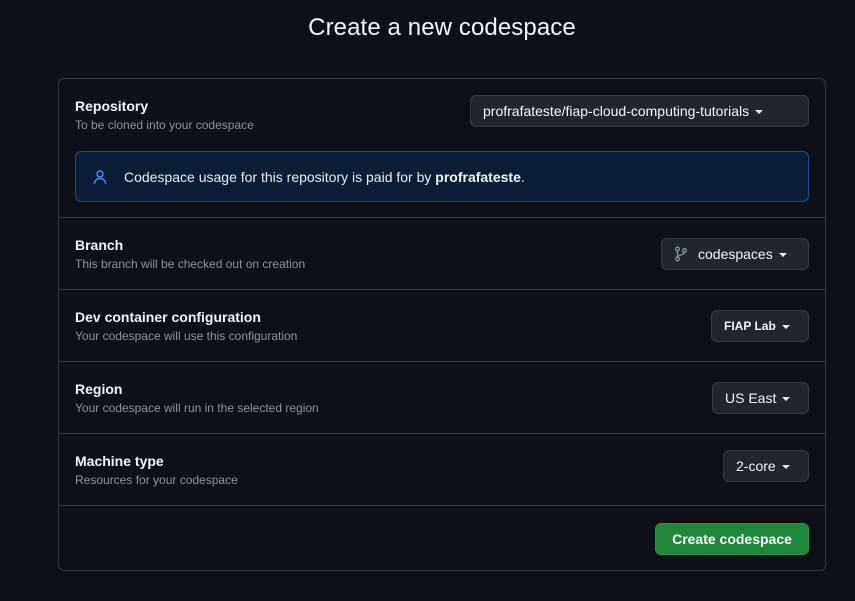 This screenshot has width=855, height=601. Describe the element at coordinates (168, 317) in the screenshot. I see `devcontainer-title: Dev container configuration` at that location.